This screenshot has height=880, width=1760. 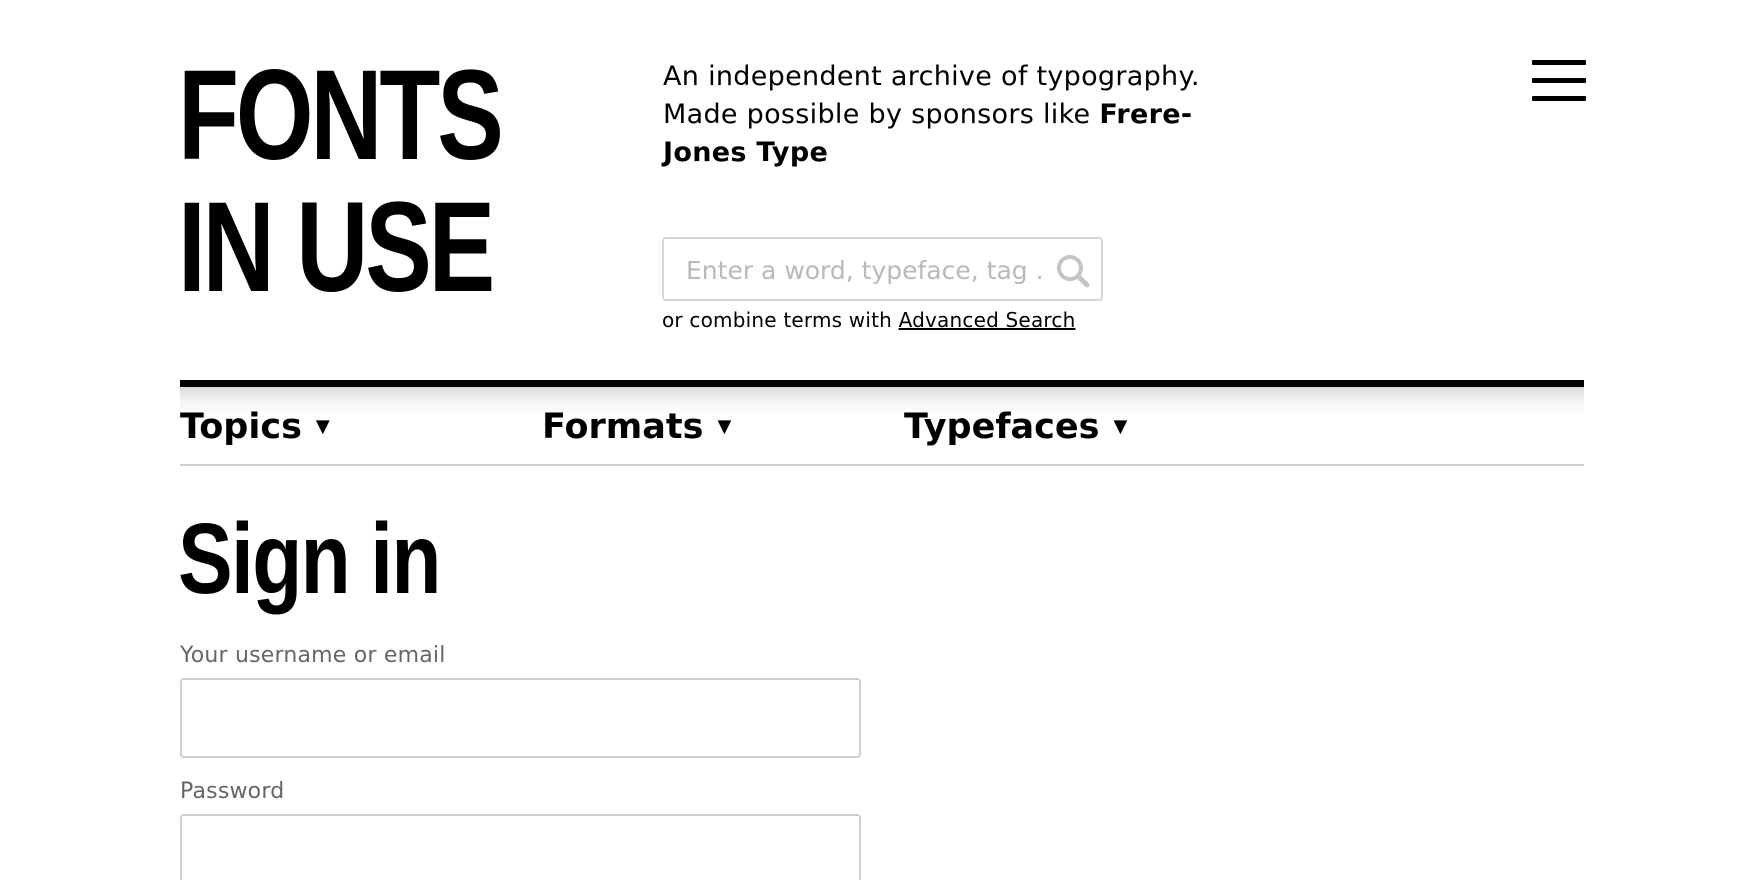 What do you see at coordinates (313, 655) in the screenshot?
I see `username-label: Your username or email` at bounding box center [313, 655].